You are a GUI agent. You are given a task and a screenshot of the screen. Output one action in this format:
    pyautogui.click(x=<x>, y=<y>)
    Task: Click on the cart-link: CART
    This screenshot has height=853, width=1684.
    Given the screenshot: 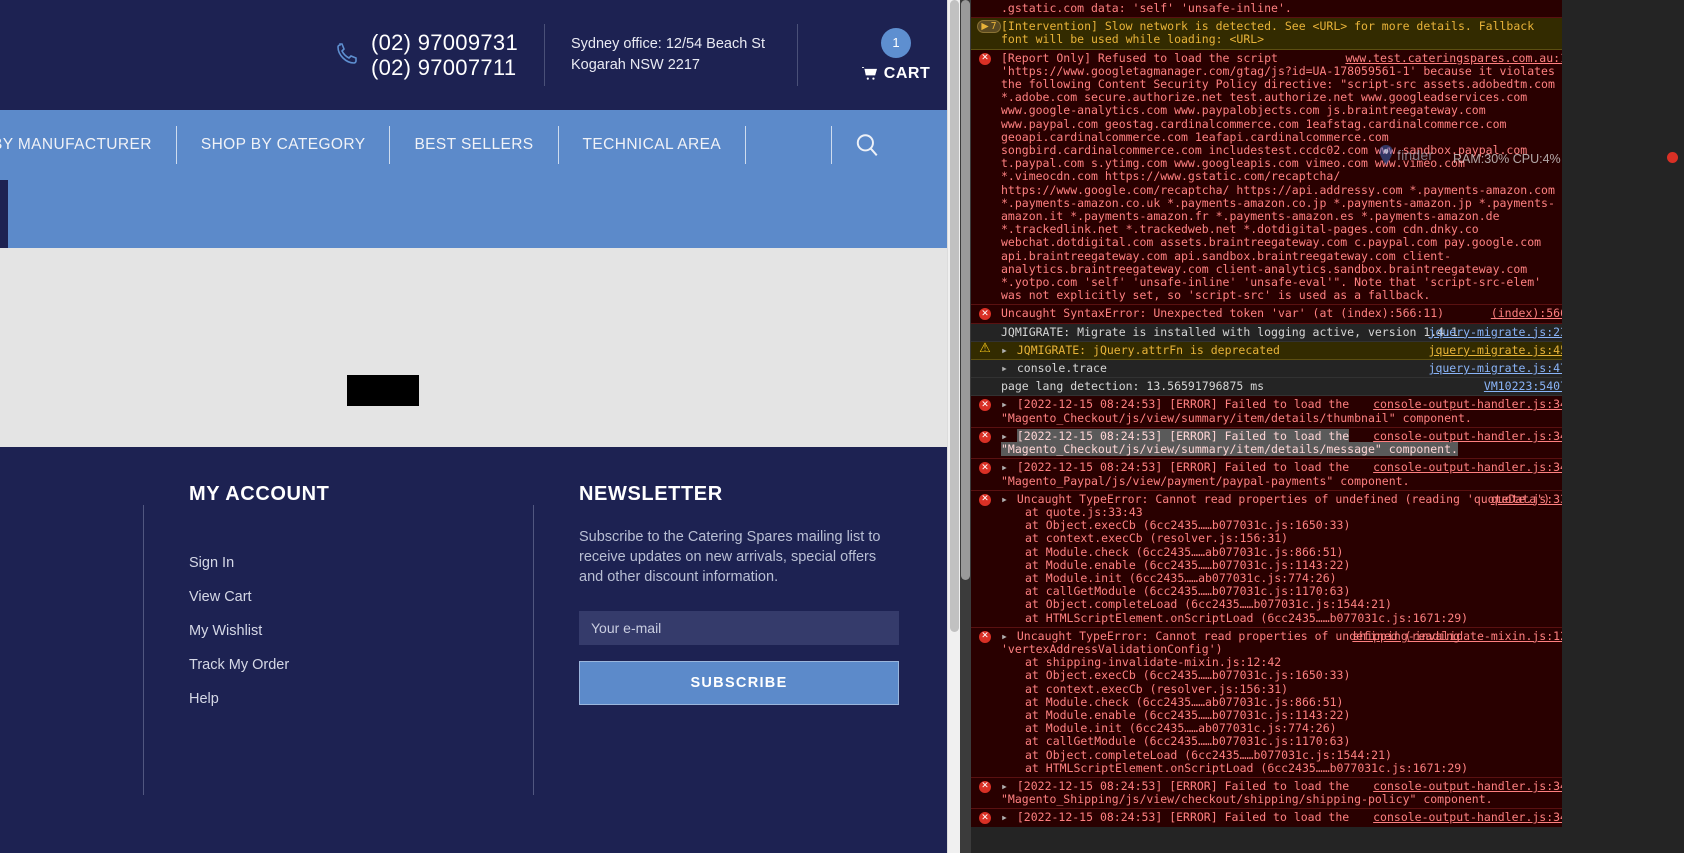 What is the action you would take?
    pyautogui.click(x=895, y=74)
    